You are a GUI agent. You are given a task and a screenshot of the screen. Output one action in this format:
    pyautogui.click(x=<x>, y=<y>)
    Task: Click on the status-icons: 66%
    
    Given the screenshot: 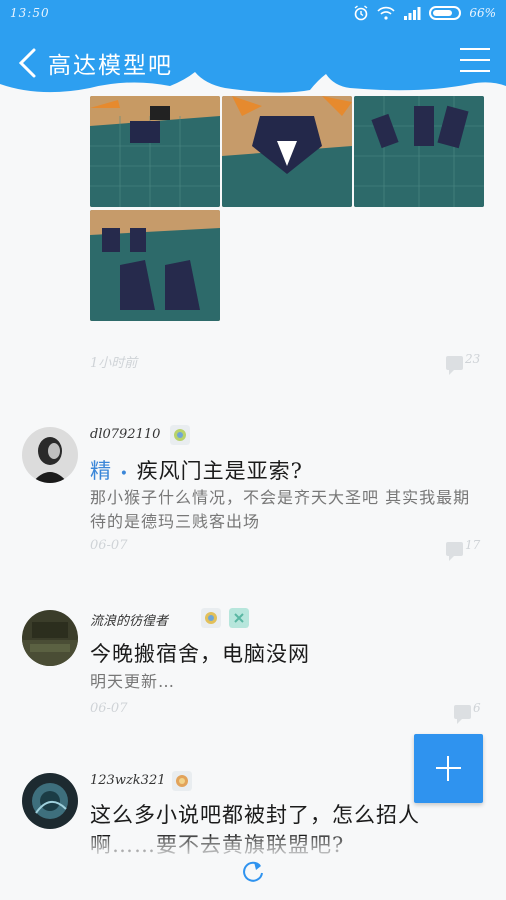 What is the action you would take?
    pyautogui.click(x=424, y=13)
    